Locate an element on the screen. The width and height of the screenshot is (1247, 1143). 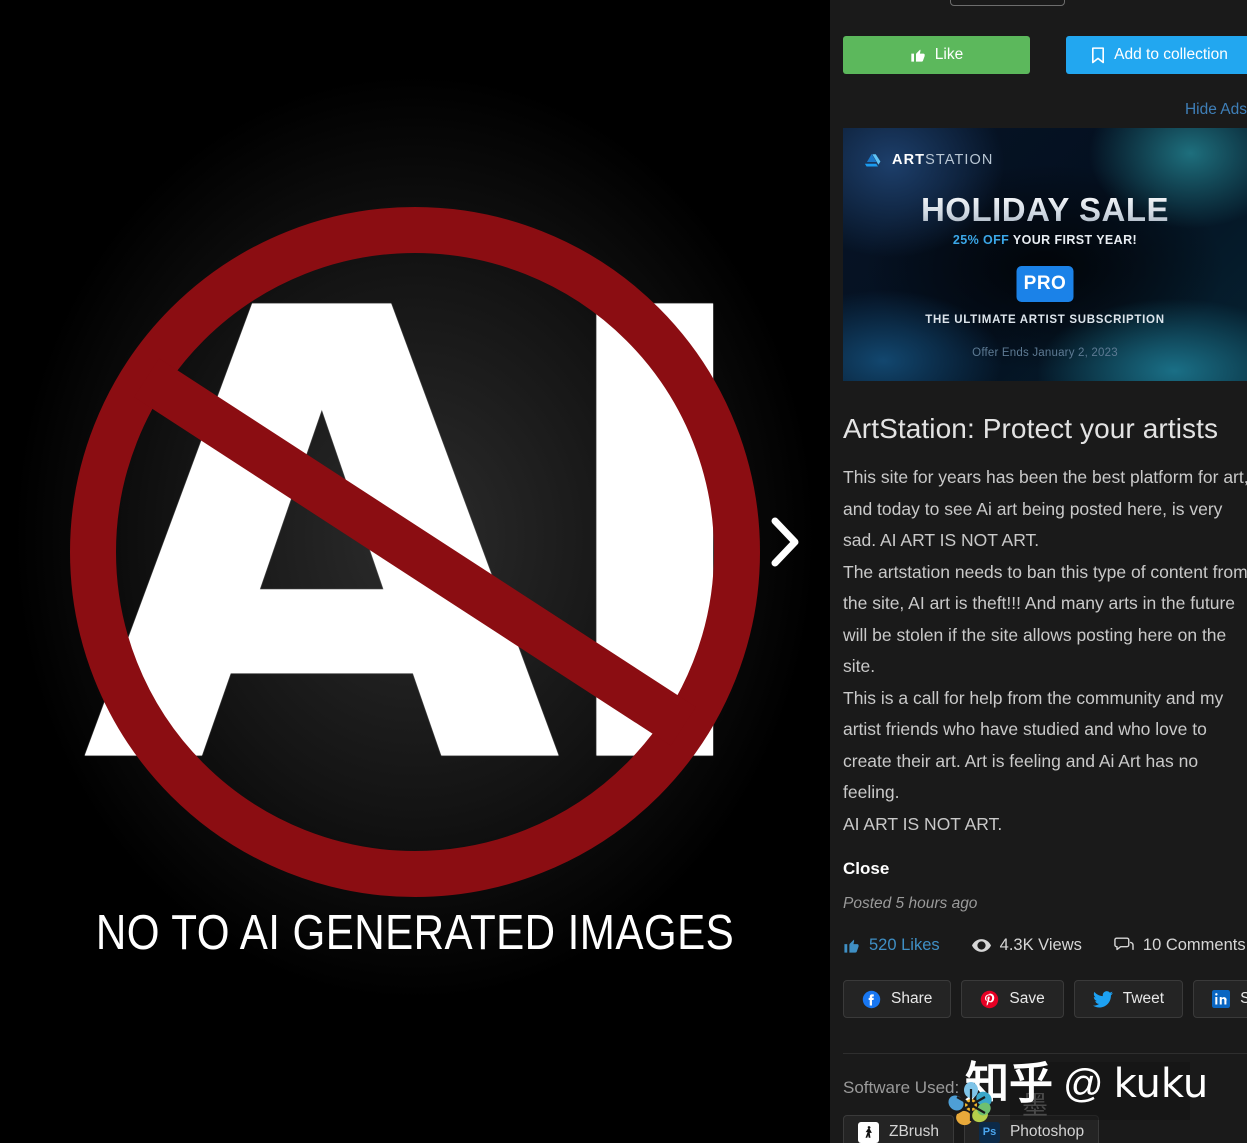
posted-timestamp: Posted 5 hours ago is located at coordinates (910, 903).